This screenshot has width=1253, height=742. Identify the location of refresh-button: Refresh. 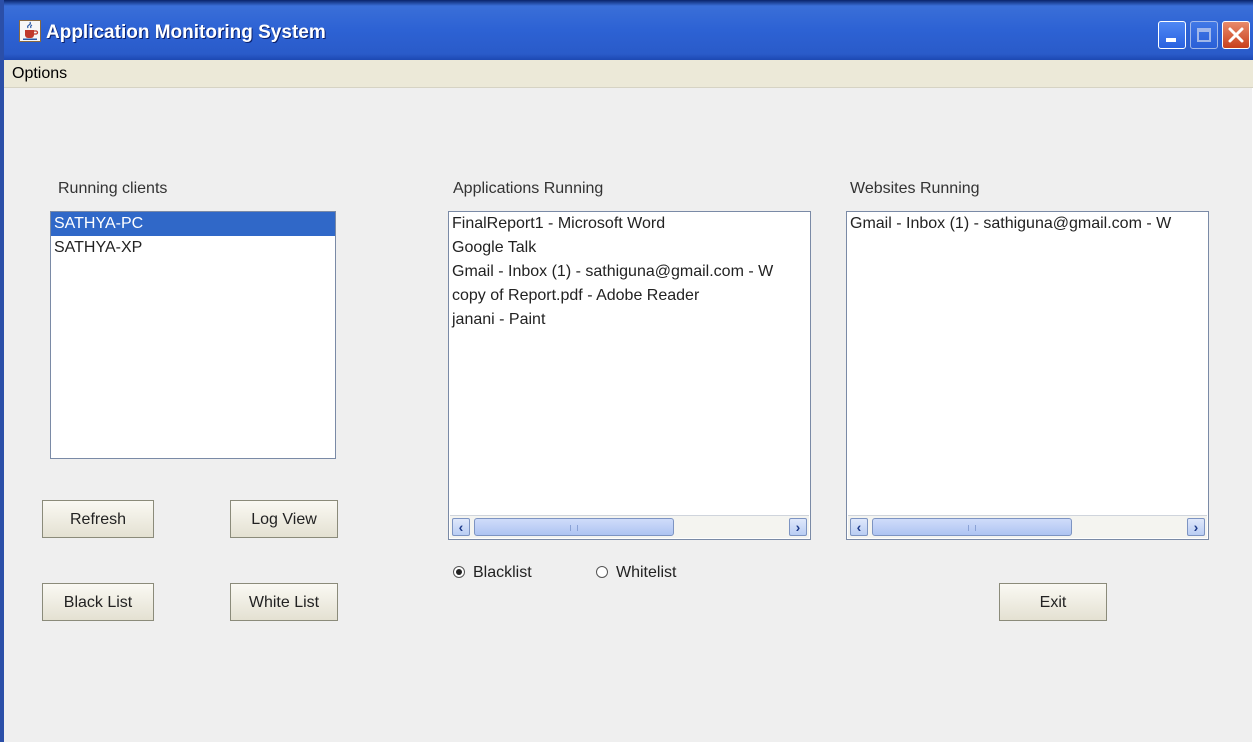
(98, 519).